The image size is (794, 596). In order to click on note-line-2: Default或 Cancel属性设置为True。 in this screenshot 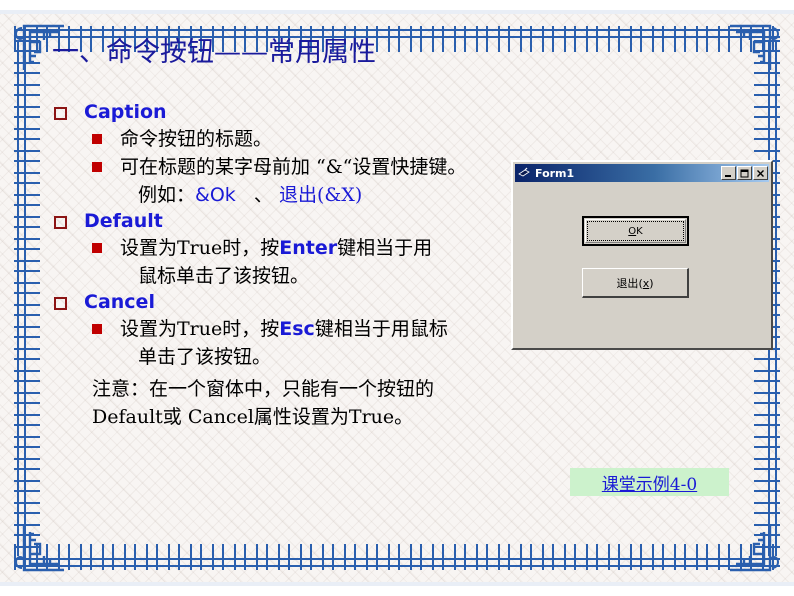, I will do `click(253, 417)`.